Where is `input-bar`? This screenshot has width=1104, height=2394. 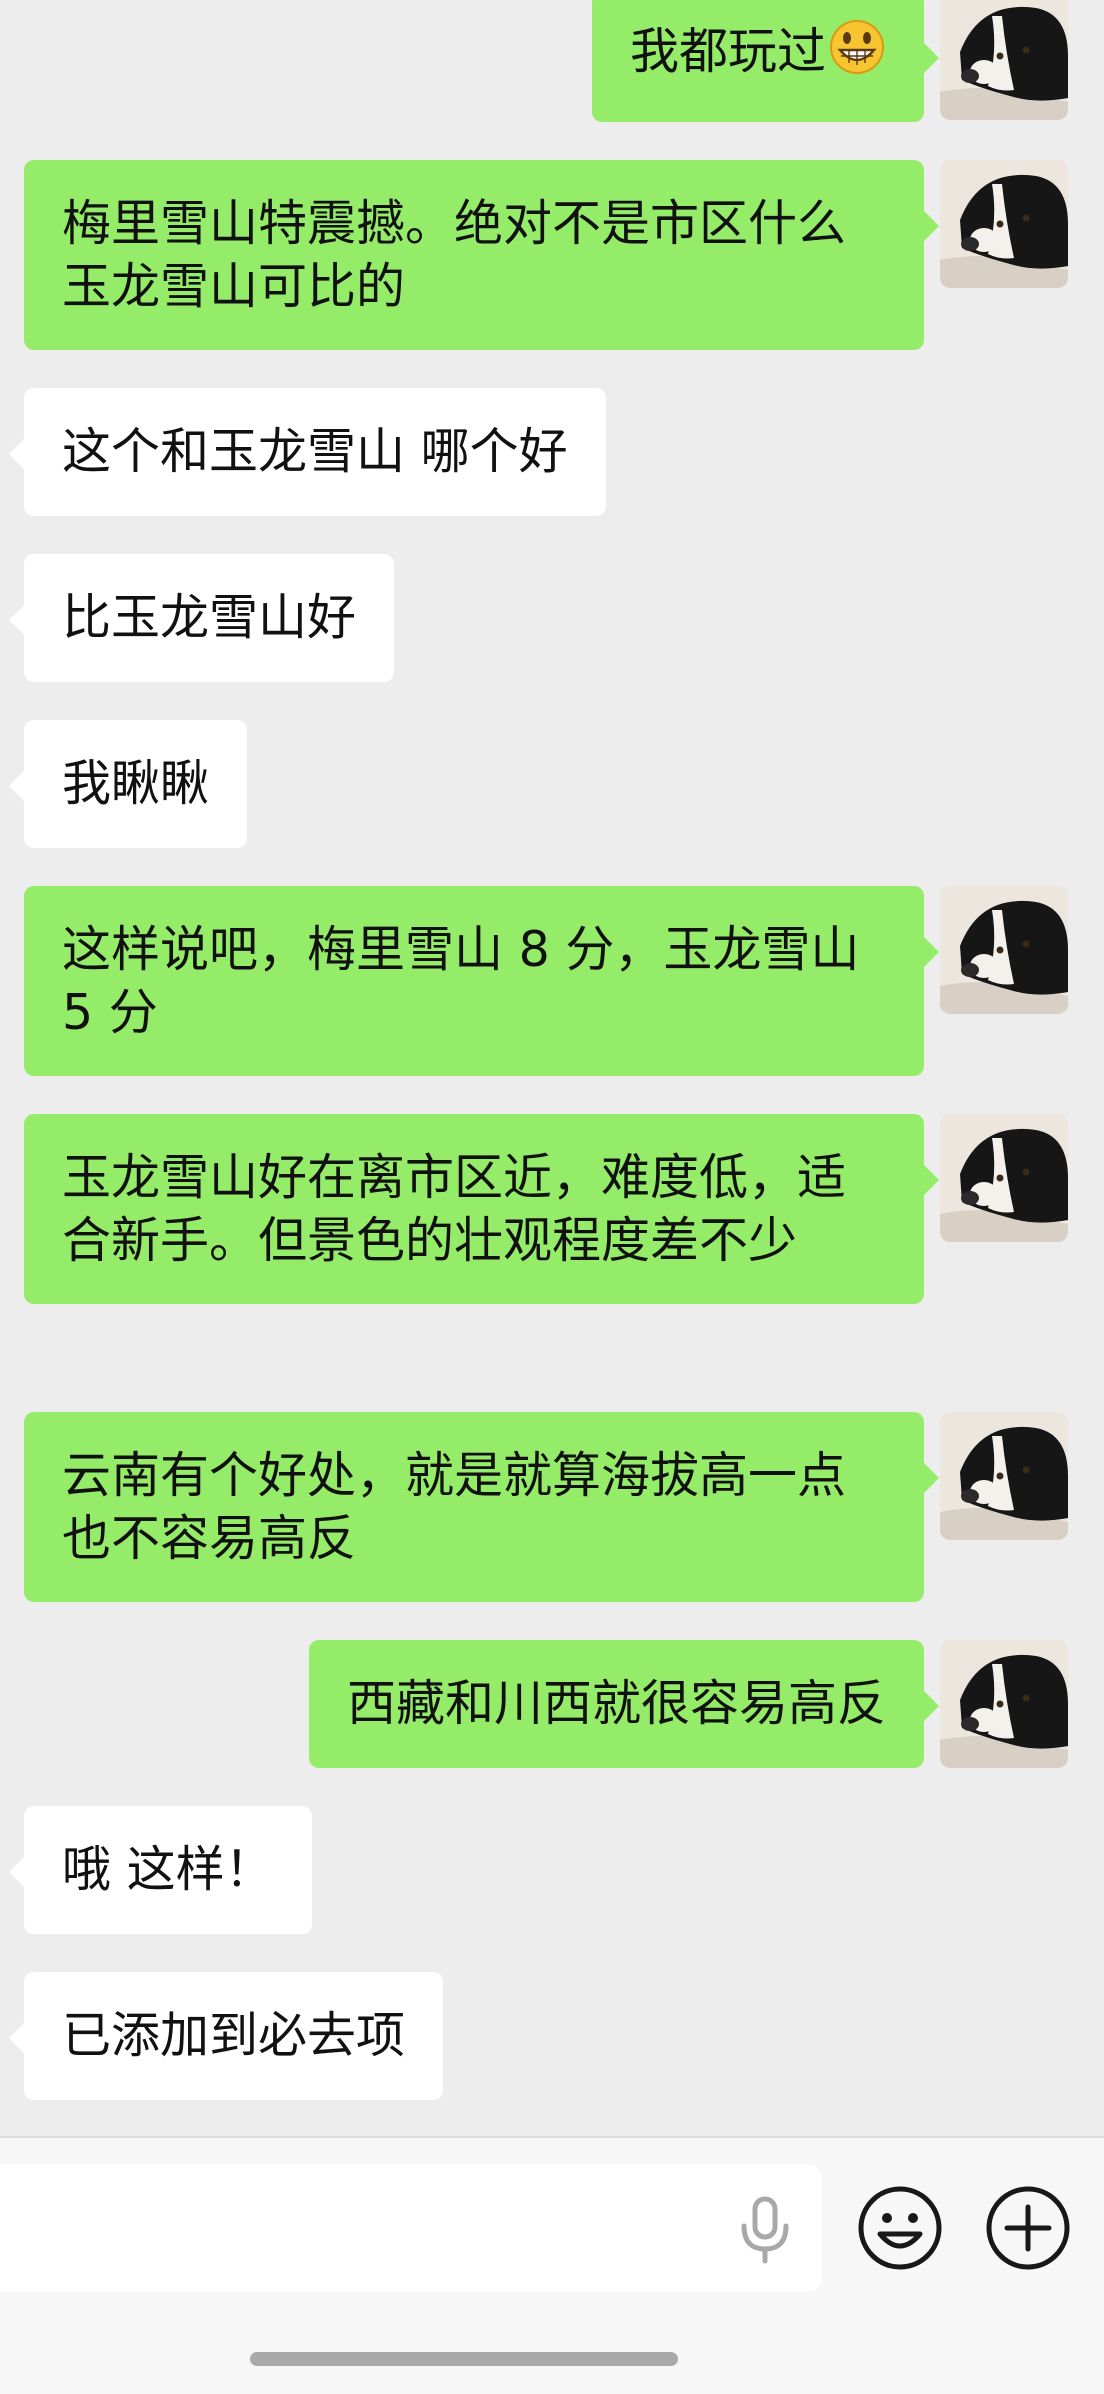 input-bar is located at coordinates (552, 2265).